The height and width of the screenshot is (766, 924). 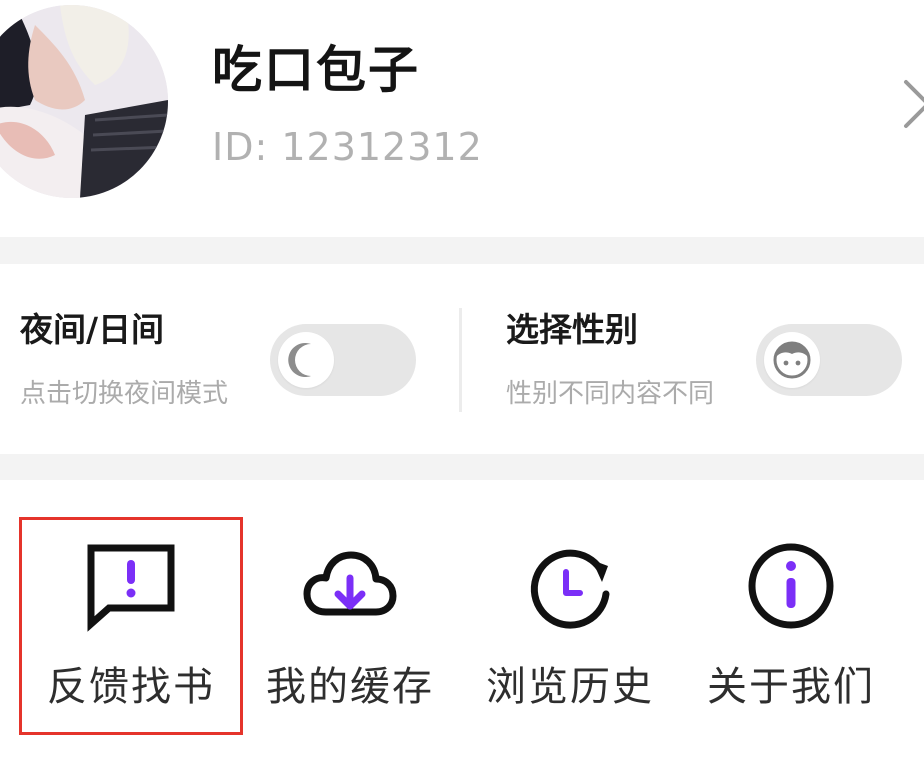 I want to click on info-icon, so click(x=791, y=586).